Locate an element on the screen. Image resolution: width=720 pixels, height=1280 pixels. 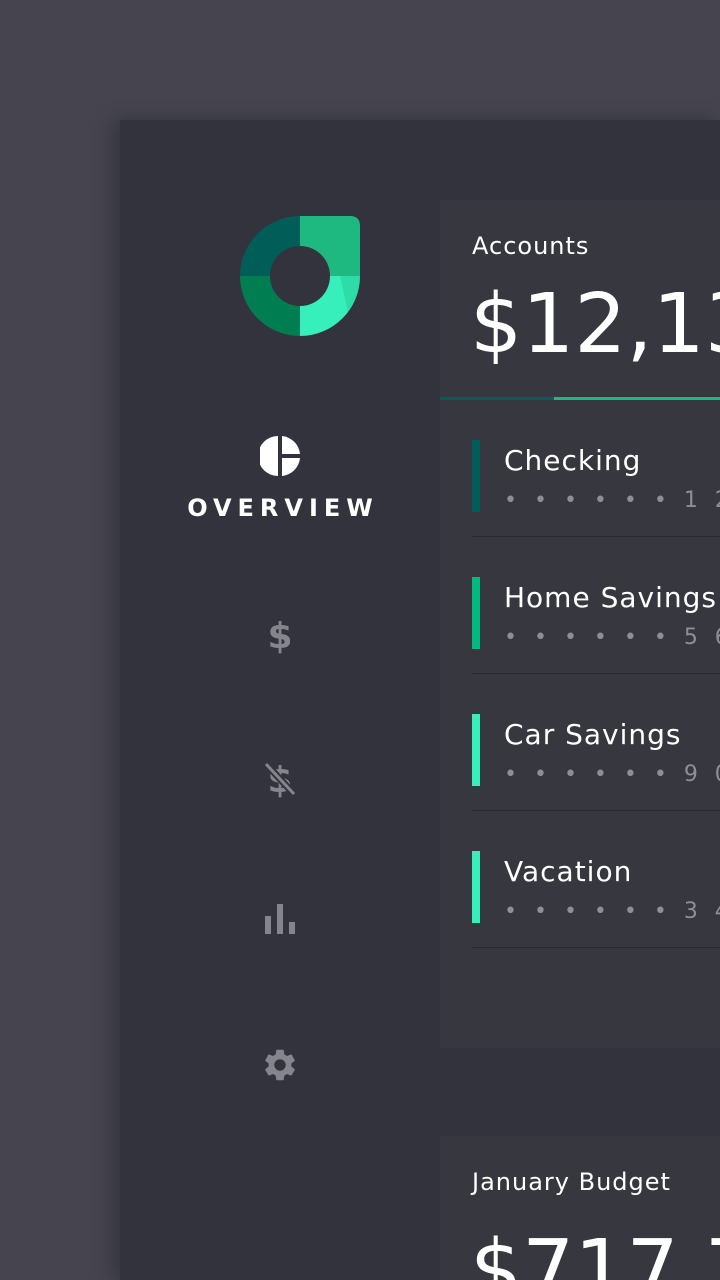
bar-chart-icon is located at coordinates (280, 919).